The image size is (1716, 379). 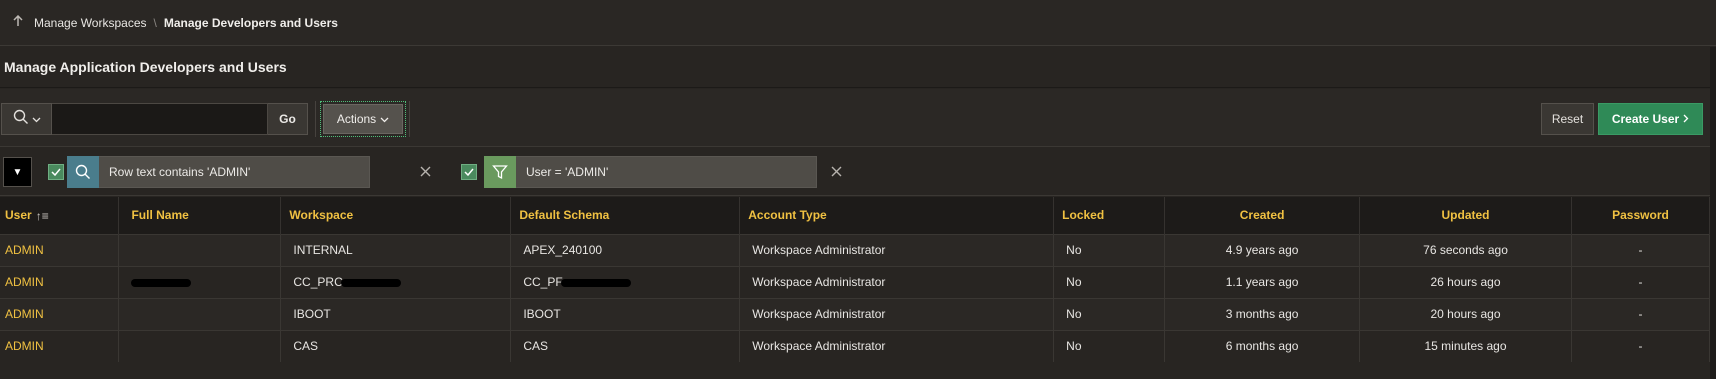 I want to click on column-header-password: Password, so click(x=1641, y=215).